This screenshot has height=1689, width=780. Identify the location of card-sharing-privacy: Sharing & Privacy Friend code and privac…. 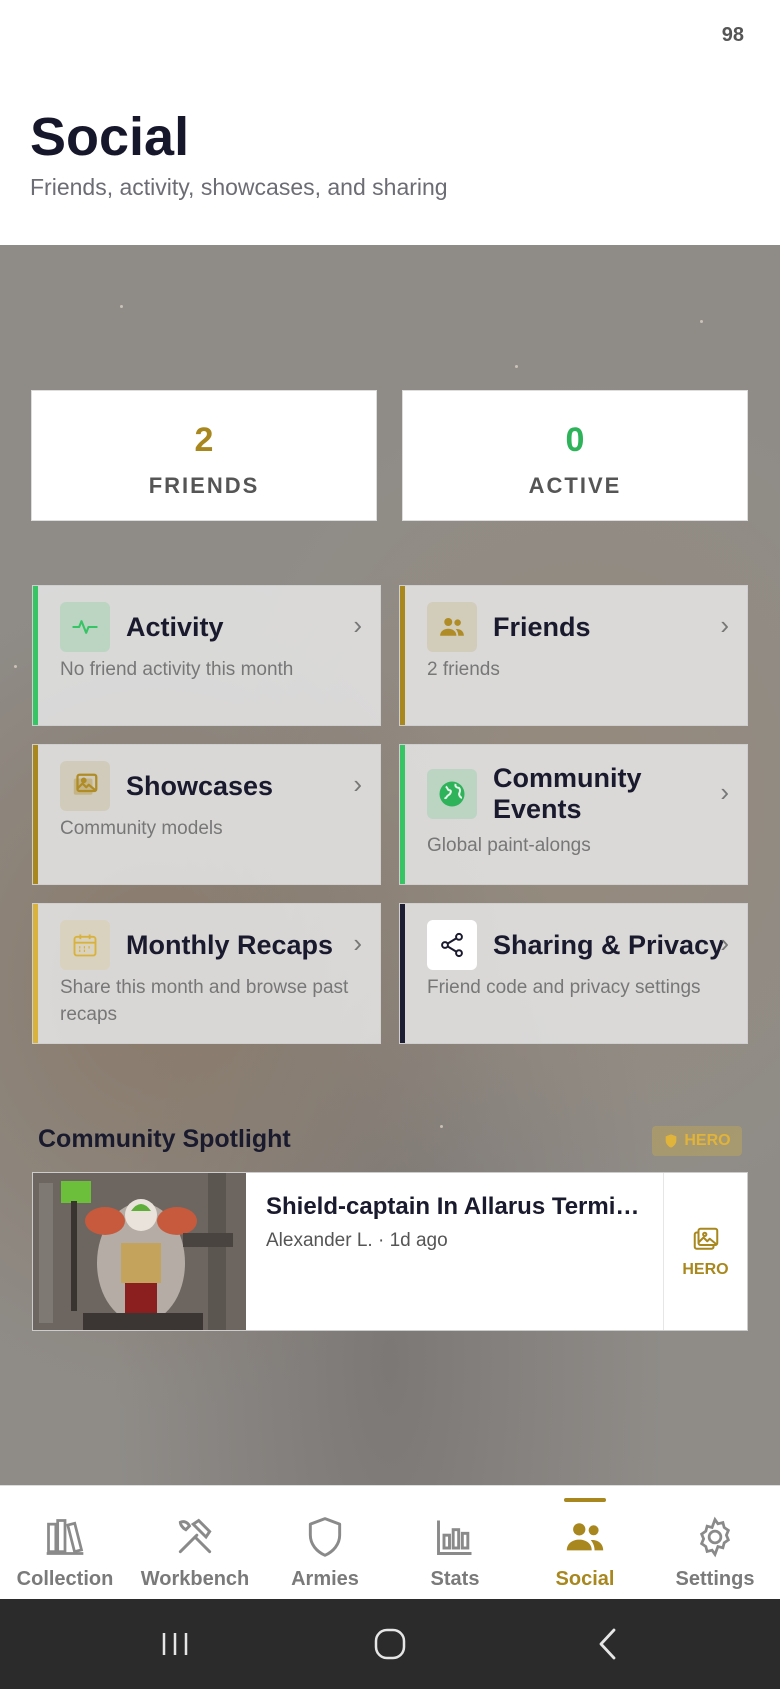
(573, 973).